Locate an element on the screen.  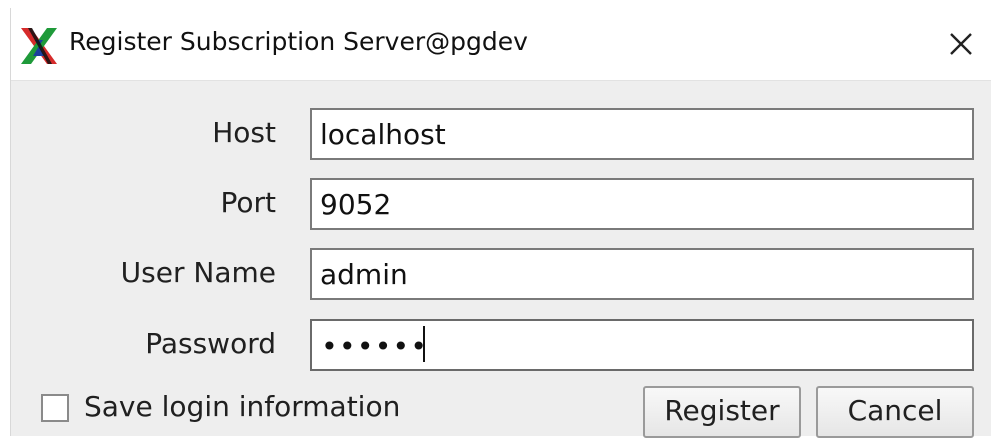
host-input is located at coordinates (642, 134).